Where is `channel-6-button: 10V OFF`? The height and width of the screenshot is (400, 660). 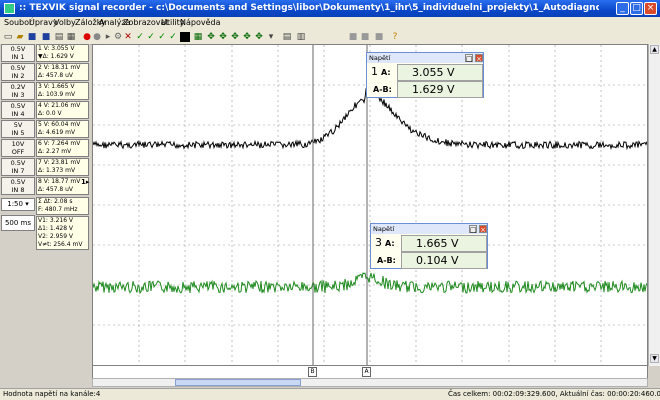 channel-6-button: 10V OFF is located at coordinates (18, 148).